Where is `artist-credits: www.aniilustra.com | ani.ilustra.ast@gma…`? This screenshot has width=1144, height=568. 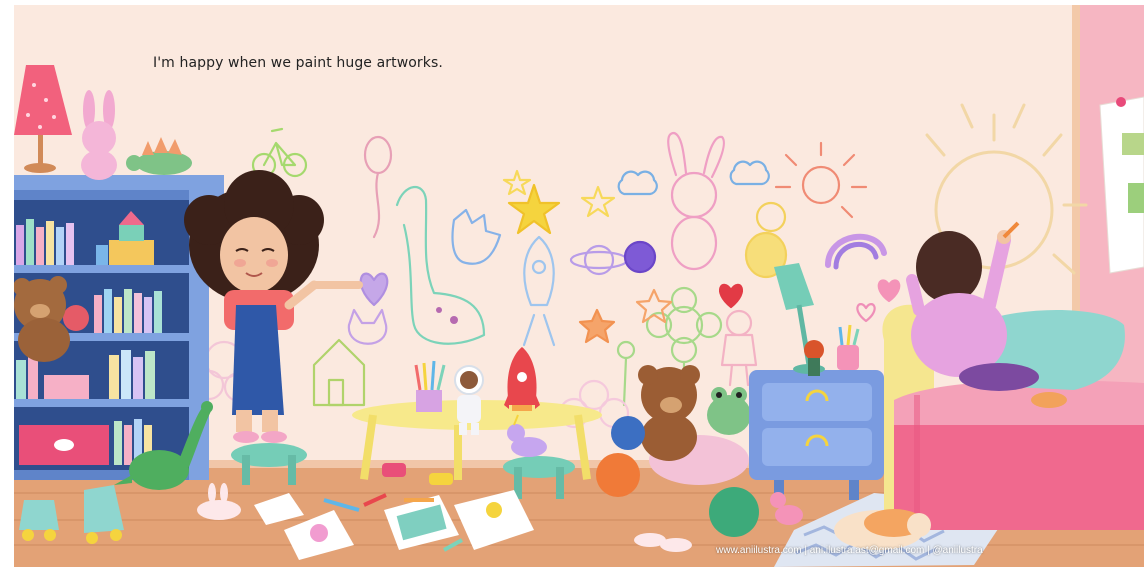 artist-credits: www.aniilustra.com | ani.ilustra.ast@gma… is located at coordinates (849, 550).